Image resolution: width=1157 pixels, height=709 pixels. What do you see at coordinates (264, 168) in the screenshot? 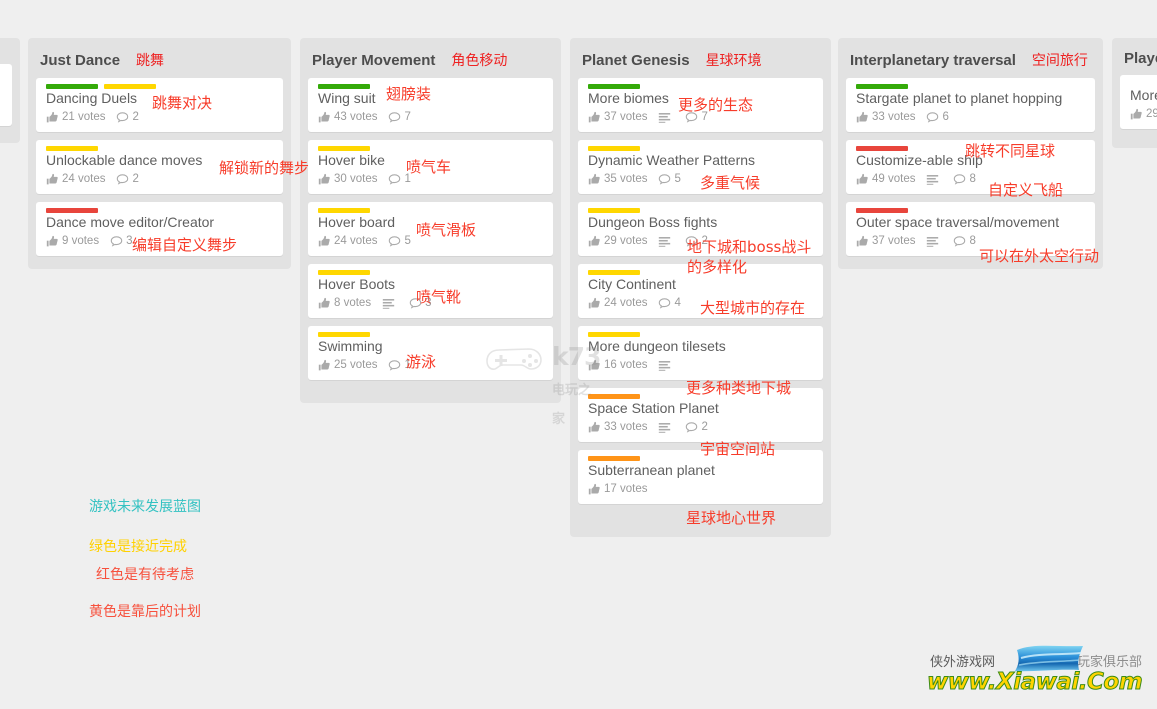
I see `annotation-unlockable: 解锁新的舞步` at bounding box center [264, 168].